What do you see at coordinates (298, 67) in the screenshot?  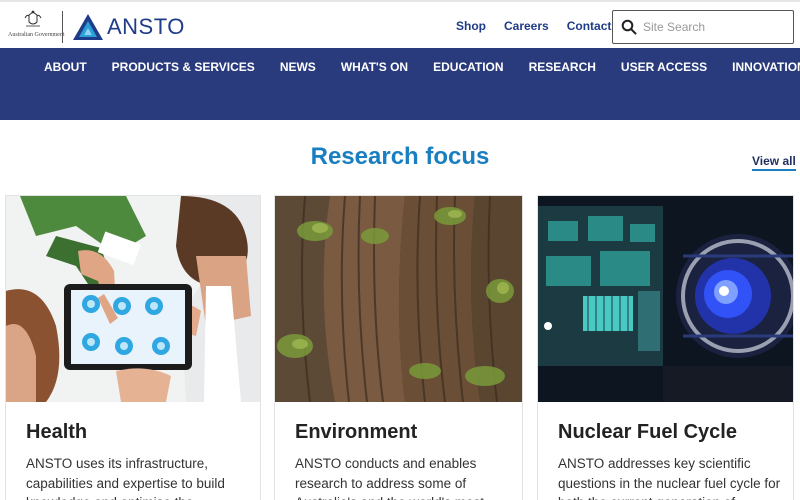 I see `nav-item-news: NEWS` at bounding box center [298, 67].